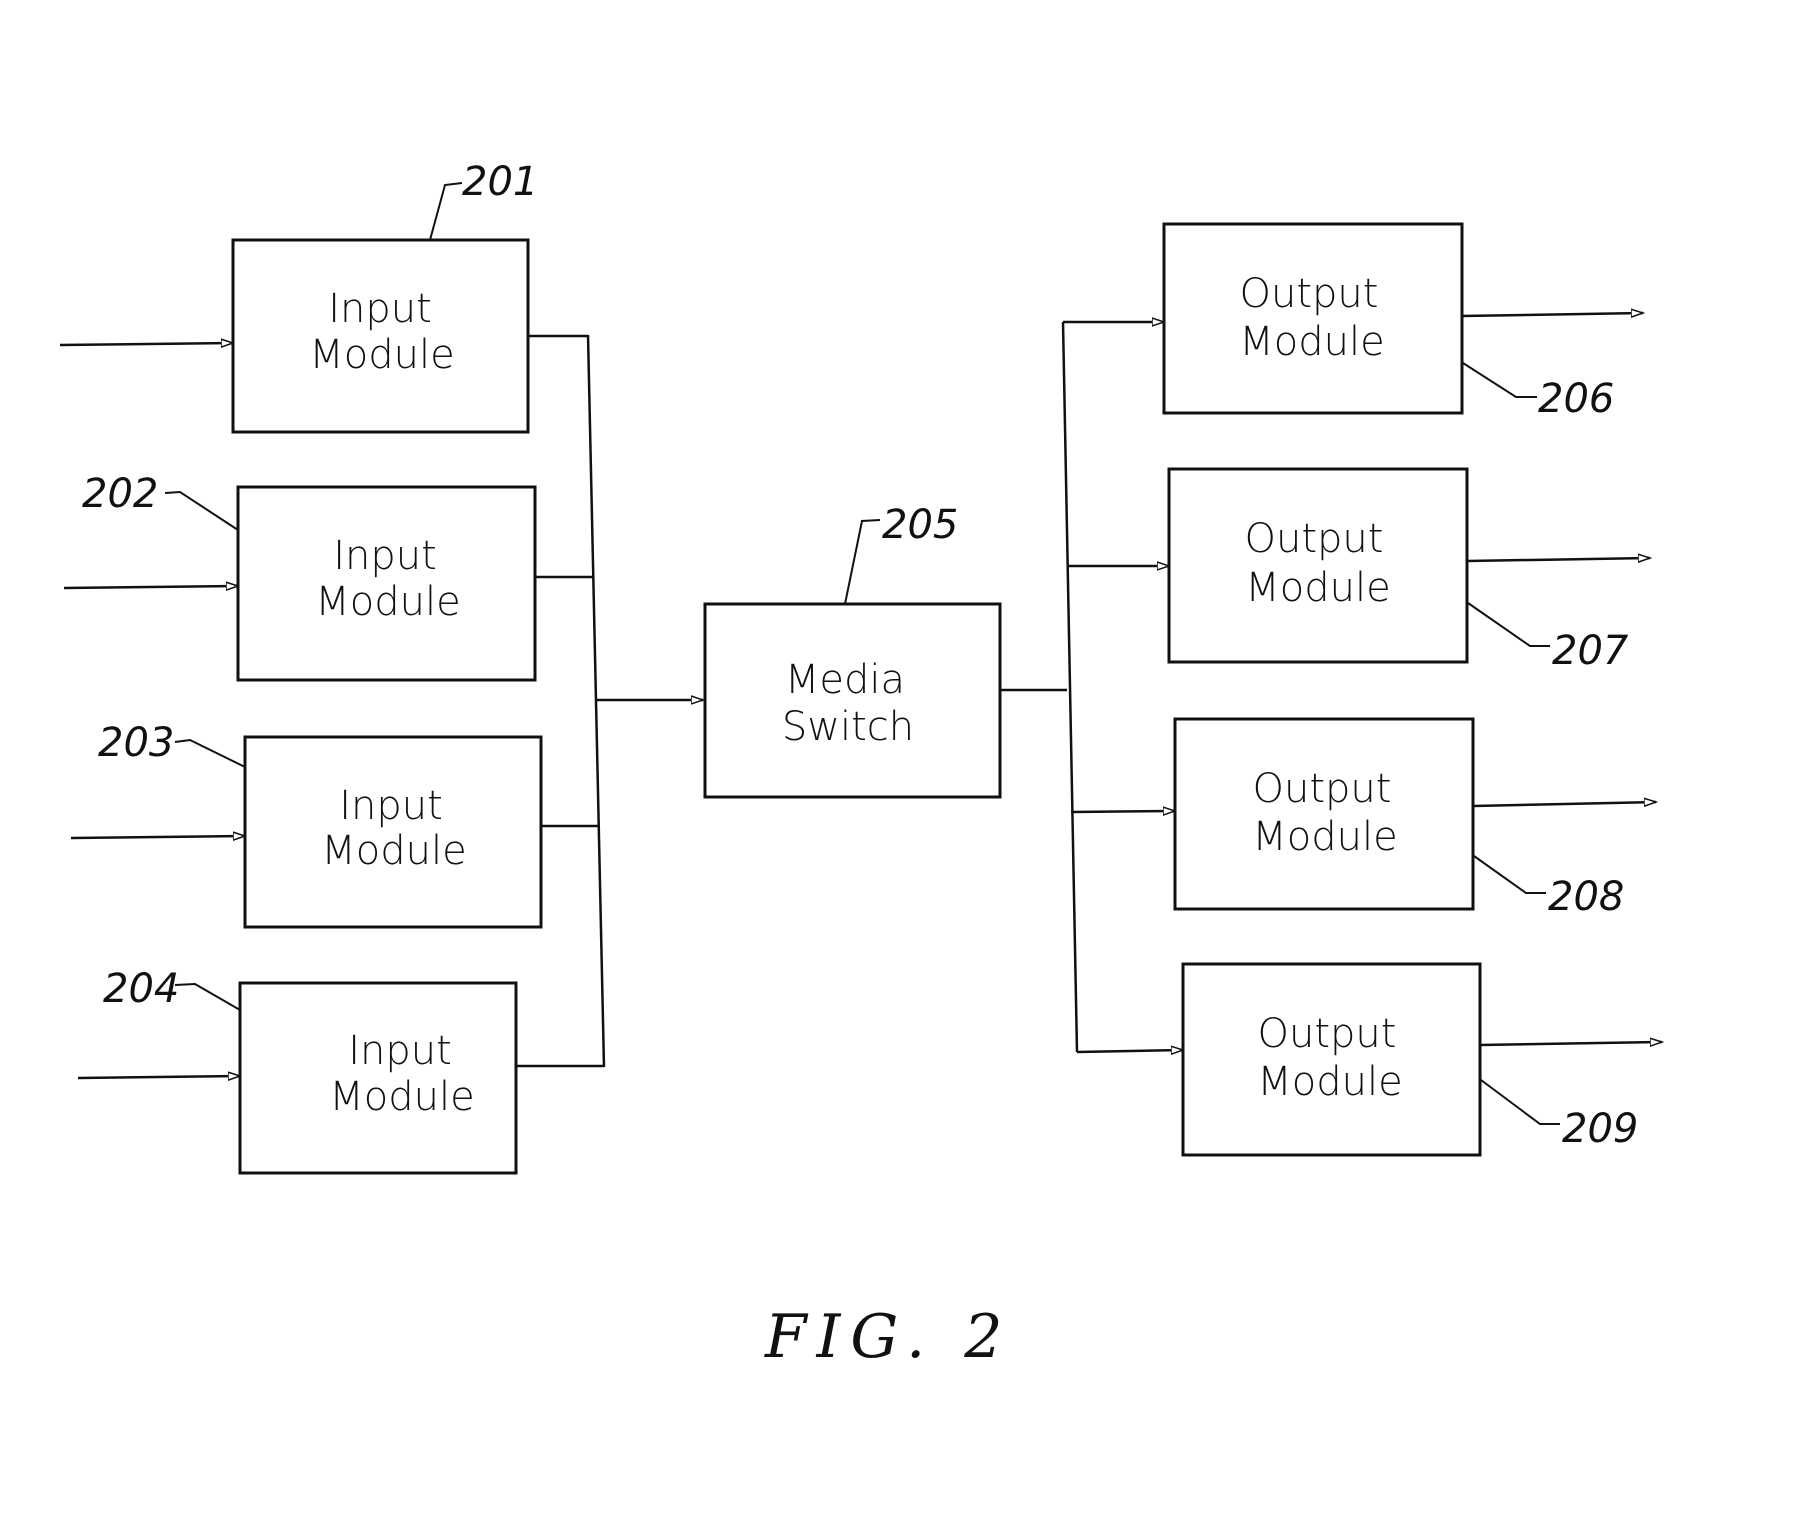 This screenshot has width=1794, height=1527. Describe the element at coordinates (848, 727) in the screenshot. I see `media-switch-label-line2: Switch` at that location.